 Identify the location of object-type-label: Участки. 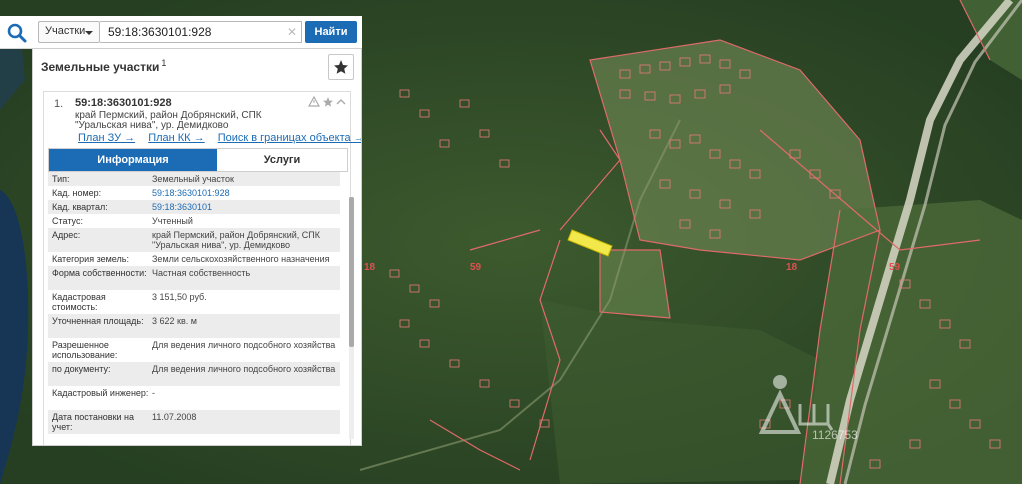
(65, 31).